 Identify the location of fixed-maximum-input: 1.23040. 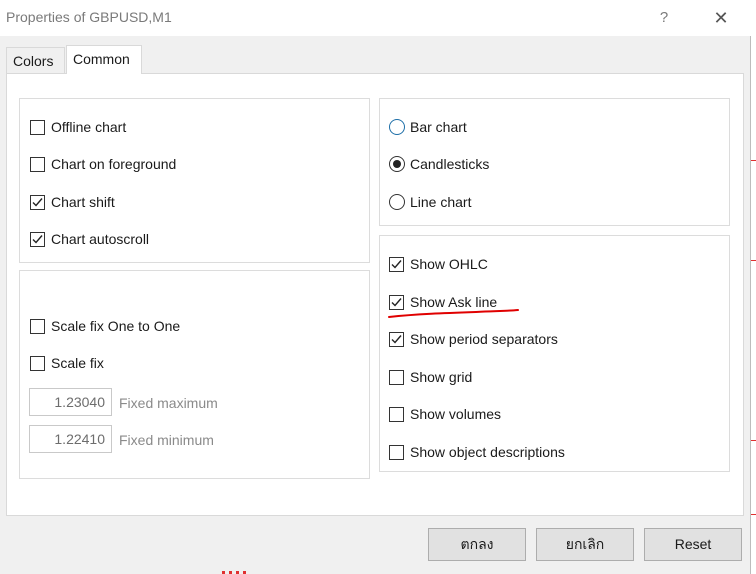
(70, 402).